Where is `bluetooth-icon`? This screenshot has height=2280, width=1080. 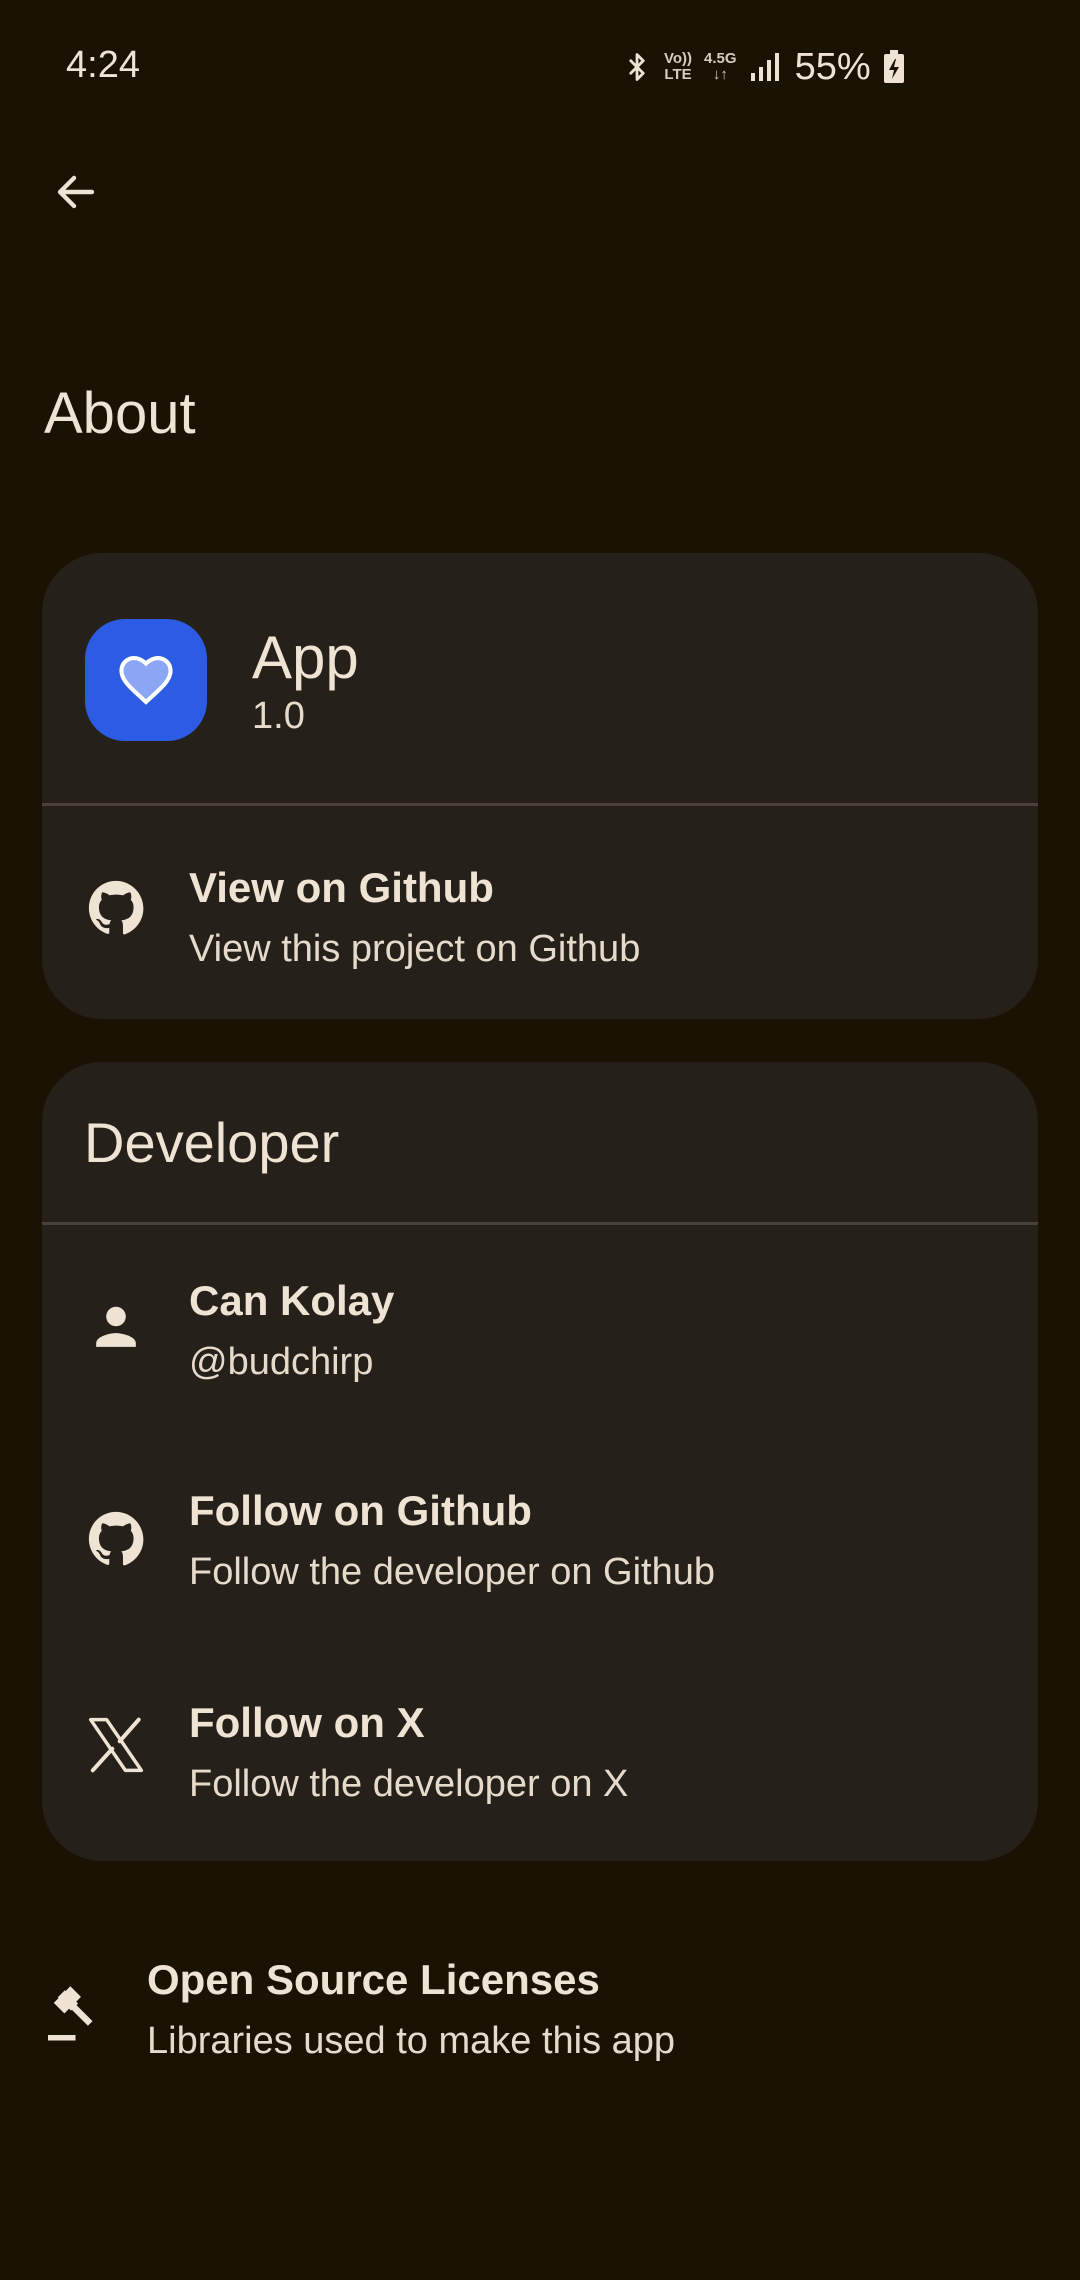 bluetooth-icon is located at coordinates (637, 67).